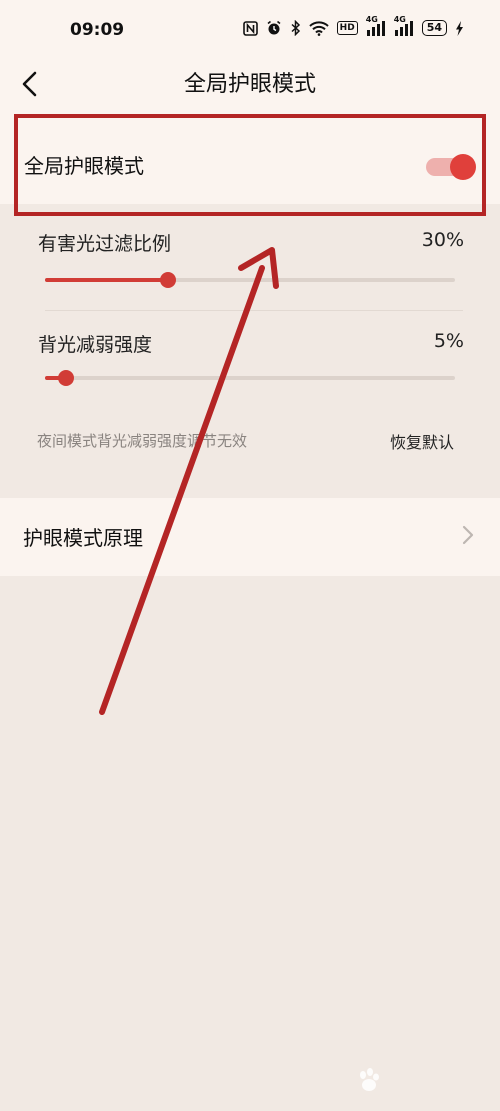 Image resolution: width=500 pixels, height=1111 pixels. Describe the element at coordinates (254, 310) in the screenshot. I see `divider` at that location.